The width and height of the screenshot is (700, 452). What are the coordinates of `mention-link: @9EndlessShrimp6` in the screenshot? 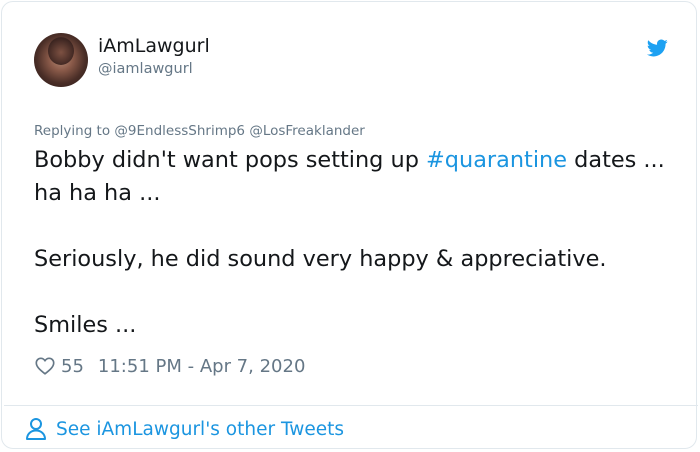 It's located at (179, 131).